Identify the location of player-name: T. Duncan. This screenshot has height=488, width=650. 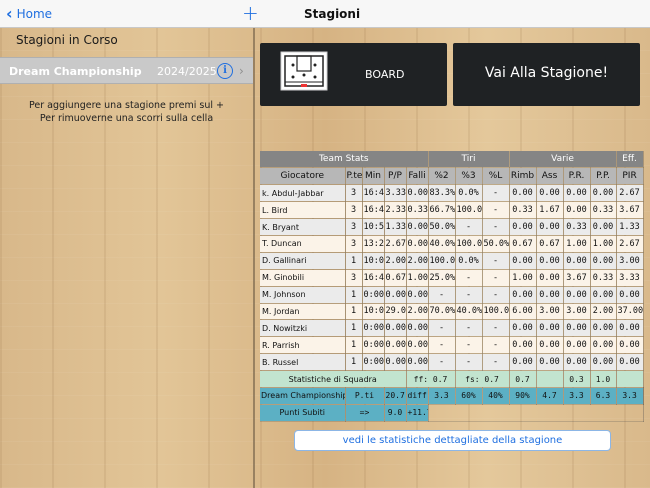
(303, 244).